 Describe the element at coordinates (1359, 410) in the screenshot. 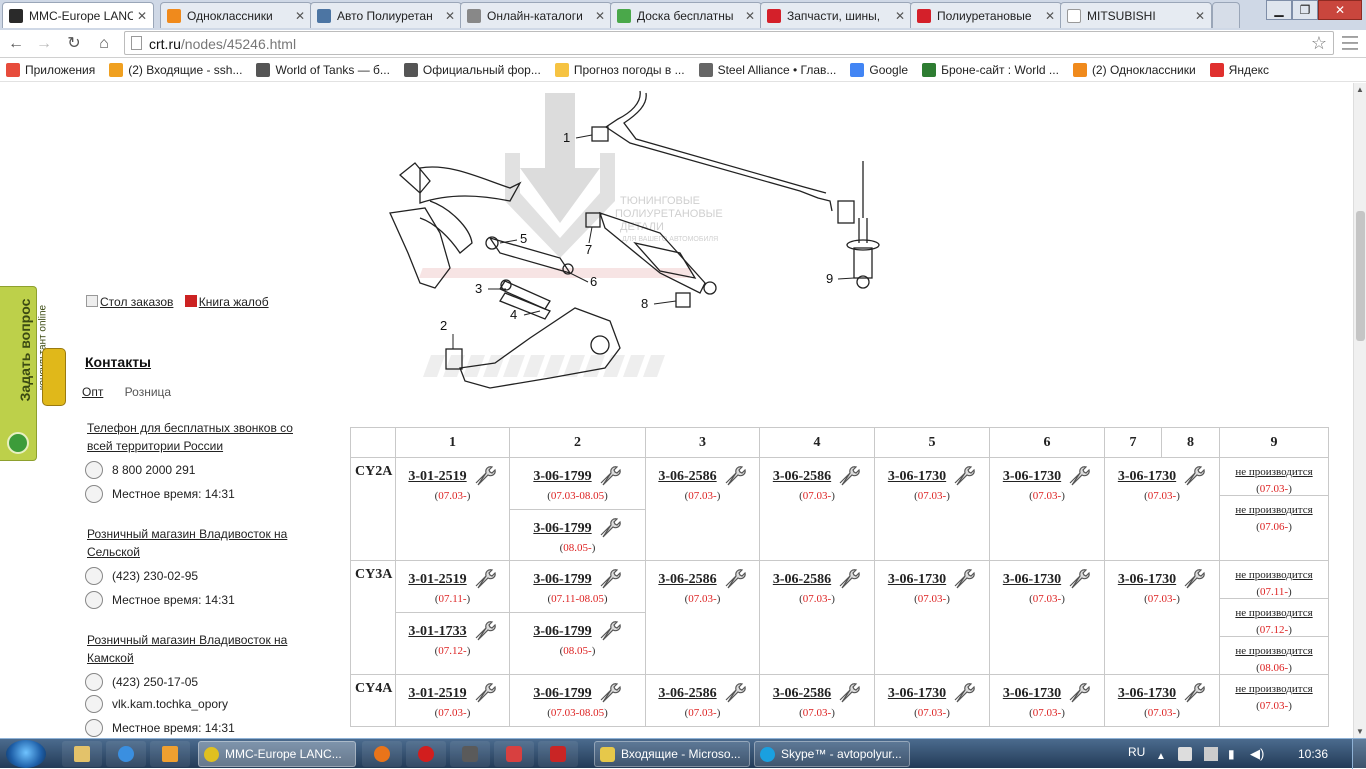

I see `page-scrollbar: ▲ ▼` at that location.